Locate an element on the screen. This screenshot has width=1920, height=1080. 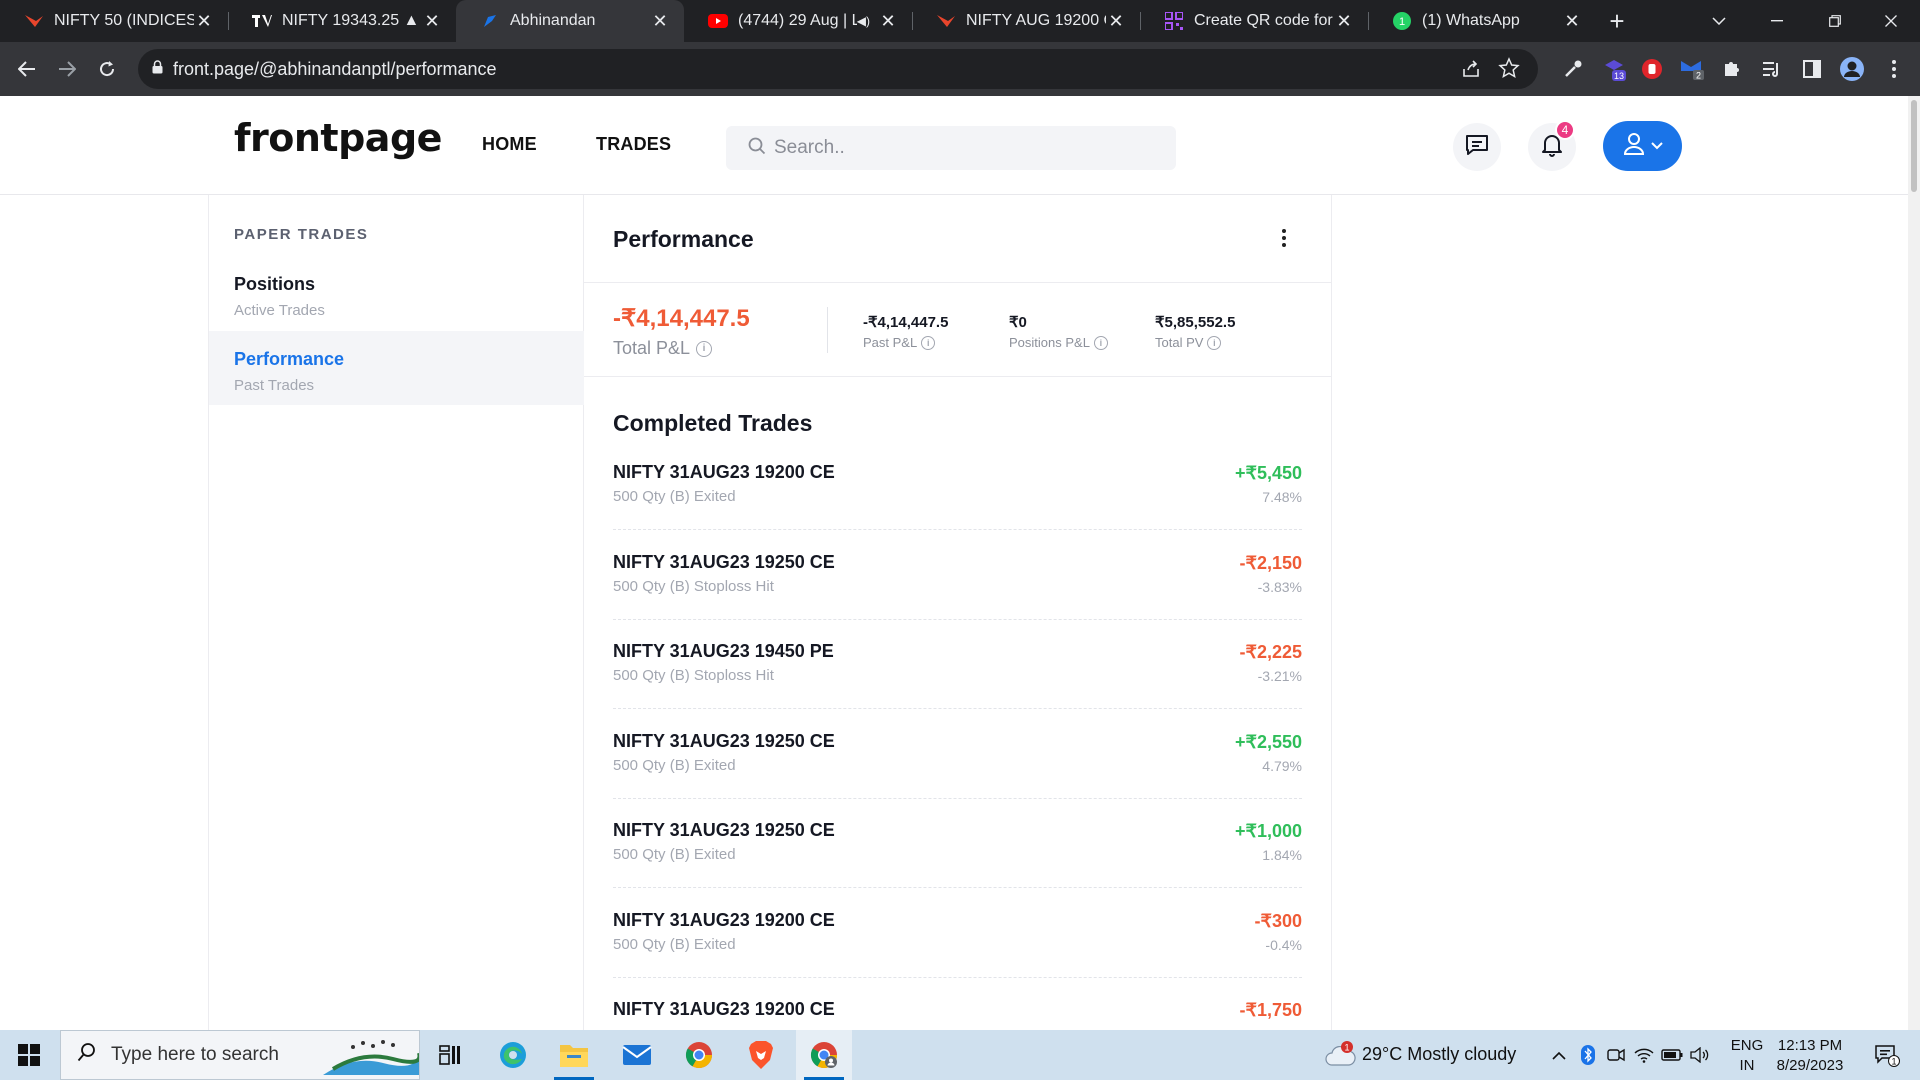
chat-button is located at coordinates (1477, 147).